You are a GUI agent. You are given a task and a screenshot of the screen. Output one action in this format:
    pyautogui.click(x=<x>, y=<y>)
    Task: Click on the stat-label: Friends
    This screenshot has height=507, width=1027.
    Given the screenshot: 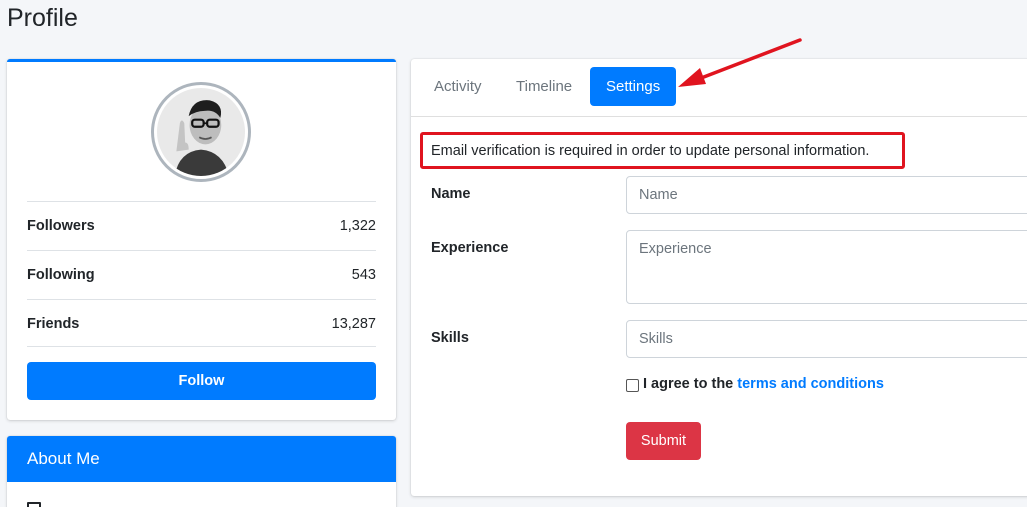 What is the action you would take?
    pyautogui.click(x=53, y=324)
    